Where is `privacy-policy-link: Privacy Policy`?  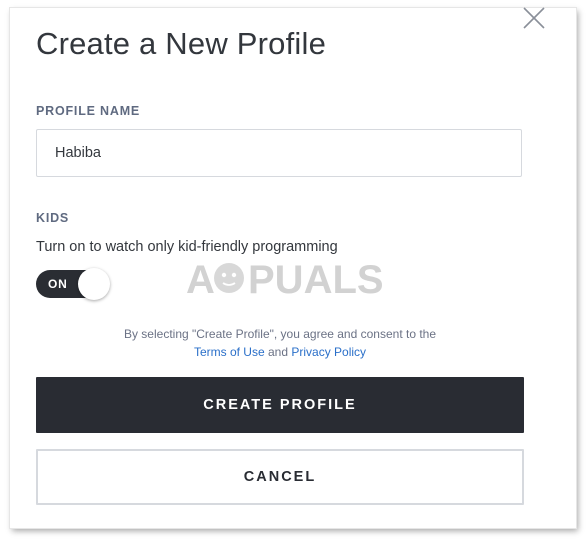 privacy-policy-link: Privacy Policy is located at coordinates (328, 352).